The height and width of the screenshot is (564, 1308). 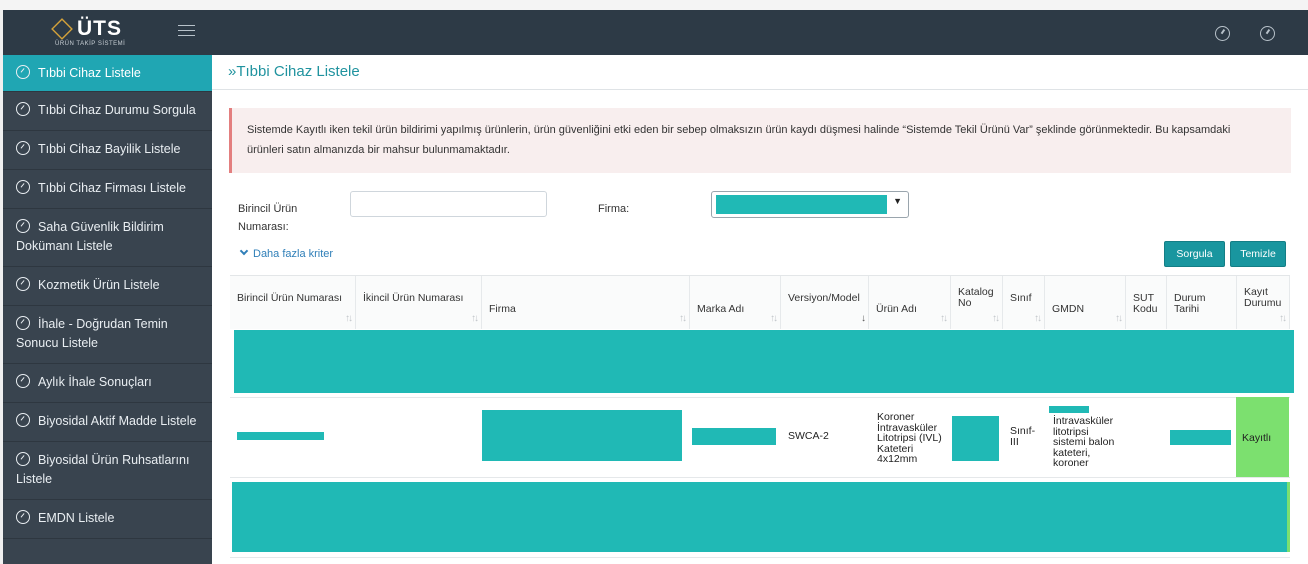 What do you see at coordinates (1024, 302) in the screenshot?
I see `column-header-class: Sınıf ↑↓` at bounding box center [1024, 302].